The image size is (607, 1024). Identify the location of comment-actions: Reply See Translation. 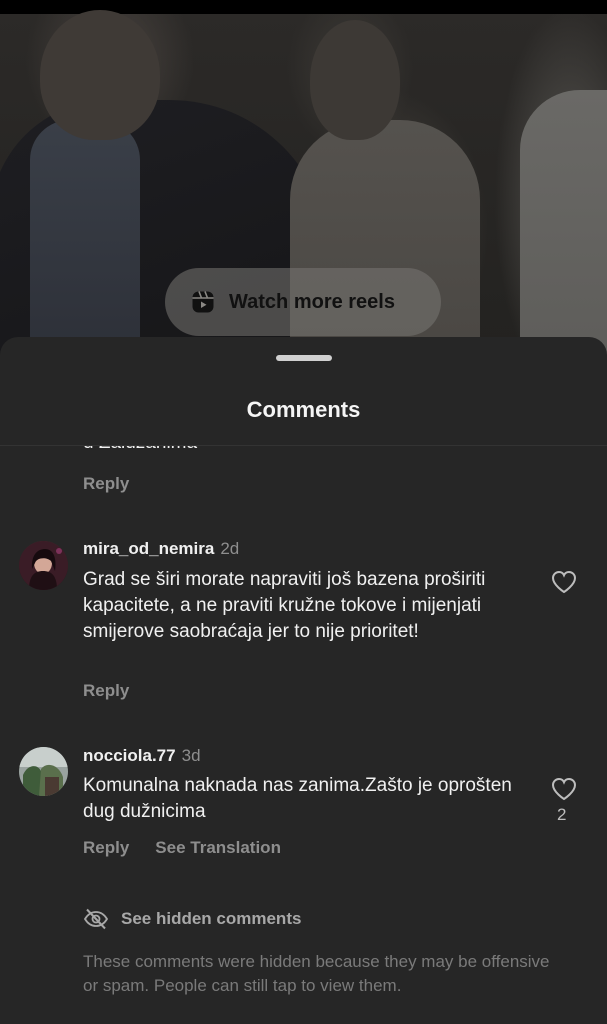
(182, 848).